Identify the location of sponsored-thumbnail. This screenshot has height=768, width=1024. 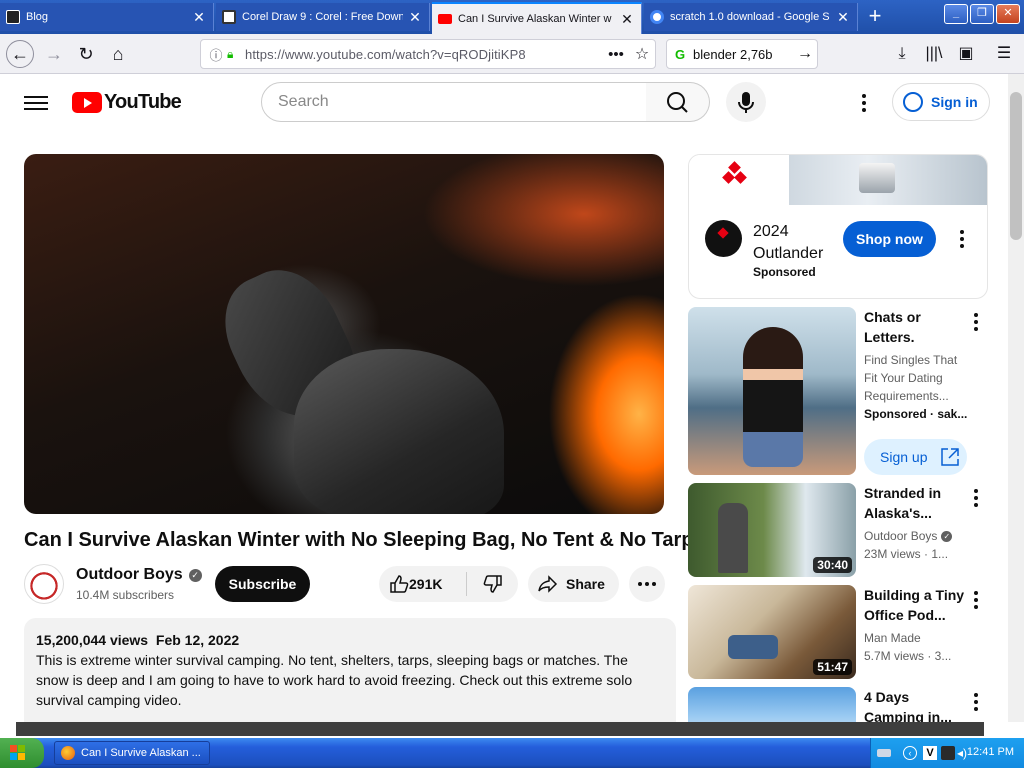
(772, 391).